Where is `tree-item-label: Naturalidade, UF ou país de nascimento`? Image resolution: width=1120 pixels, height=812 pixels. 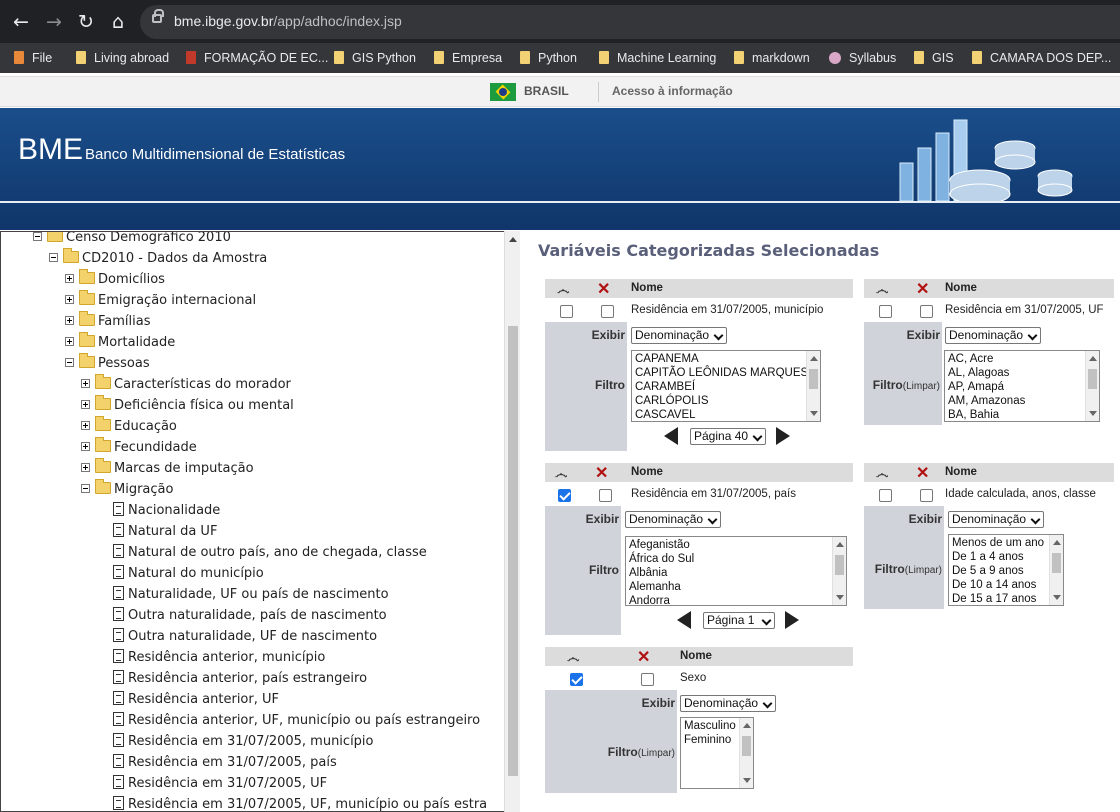 tree-item-label: Naturalidade, UF ou país de nascimento is located at coordinates (258, 594).